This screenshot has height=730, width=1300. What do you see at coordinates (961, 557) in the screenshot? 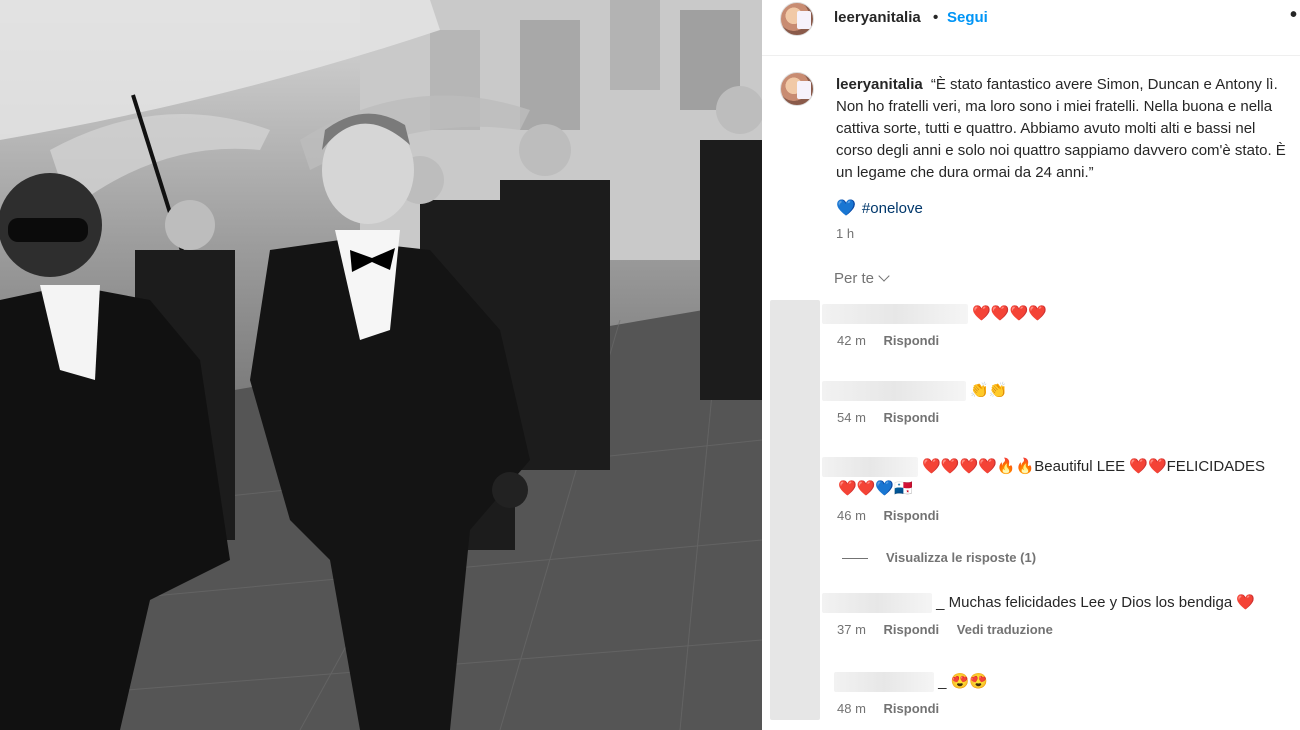
I see `view-replies-label: Visualizza le risposte (1)` at bounding box center [961, 557].